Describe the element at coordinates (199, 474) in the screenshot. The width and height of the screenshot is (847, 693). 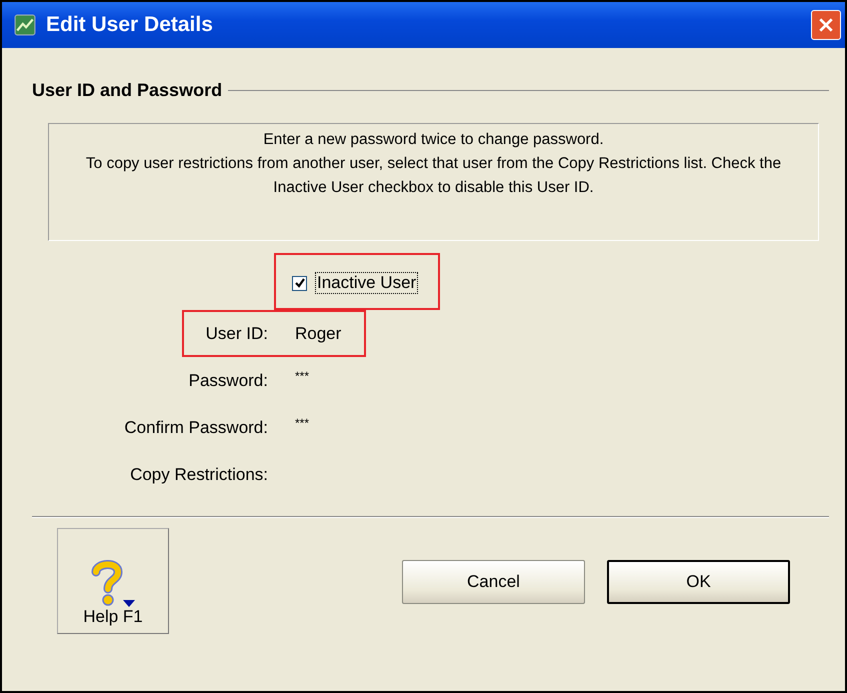
I see `field-label: Copy Restrictions:` at that location.